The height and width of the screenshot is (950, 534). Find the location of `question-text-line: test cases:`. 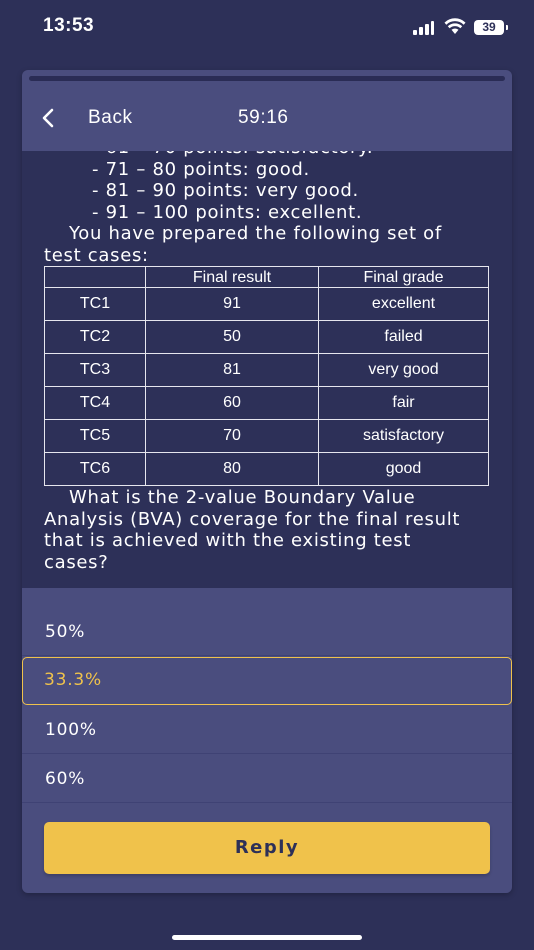

question-text-line: test cases: is located at coordinates (96, 255).